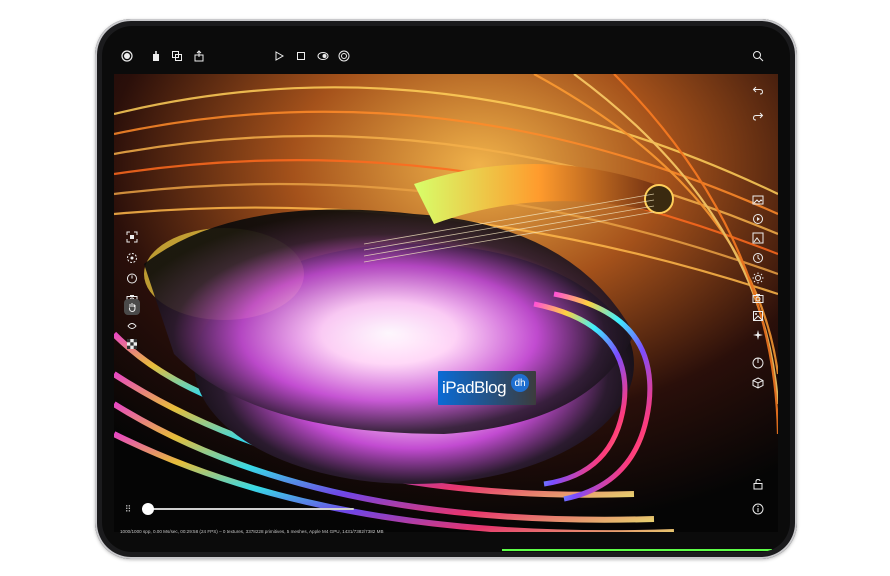 This screenshot has width=890, height=576. What do you see at coordinates (128, 509) in the screenshot?
I see `drag-handle-icon: ⠿` at bounding box center [128, 509].